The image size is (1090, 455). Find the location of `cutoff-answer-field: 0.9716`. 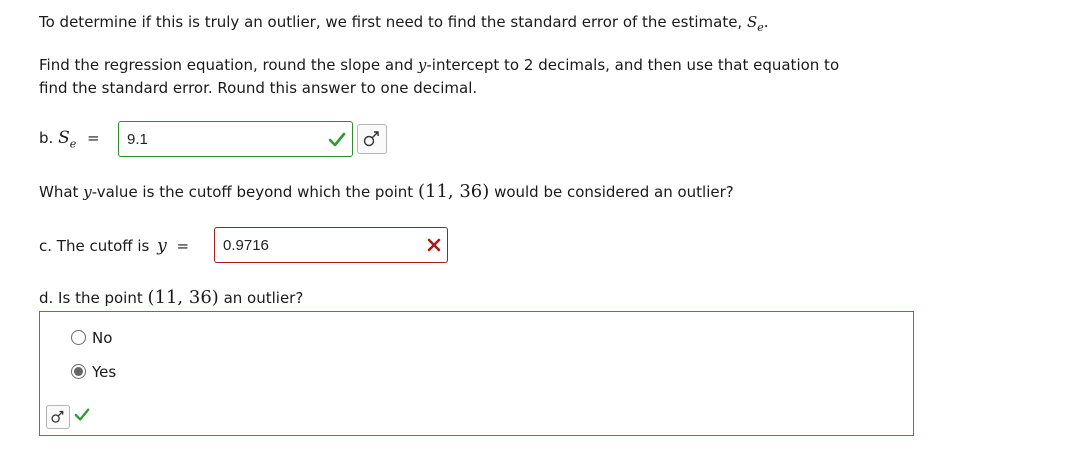

cutoff-answer-field: 0.9716 is located at coordinates (331, 245).